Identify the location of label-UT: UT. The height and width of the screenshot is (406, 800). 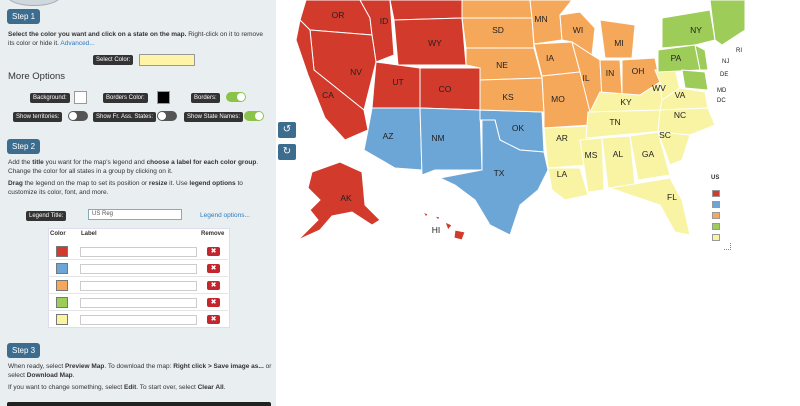
(397, 82).